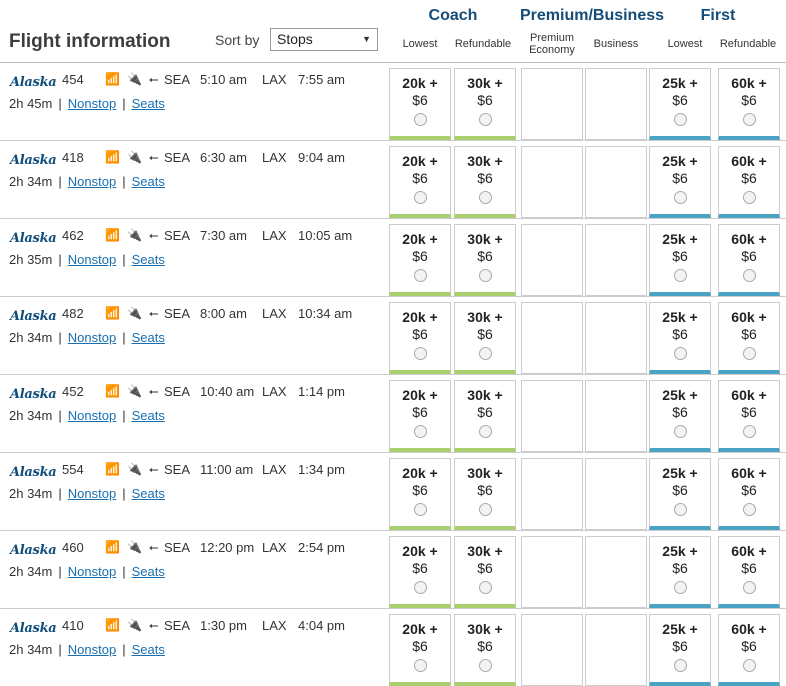 The height and width of the screenshot is (686, 786). I want to click on sort-select: Stops ▼, so click(324, 39).